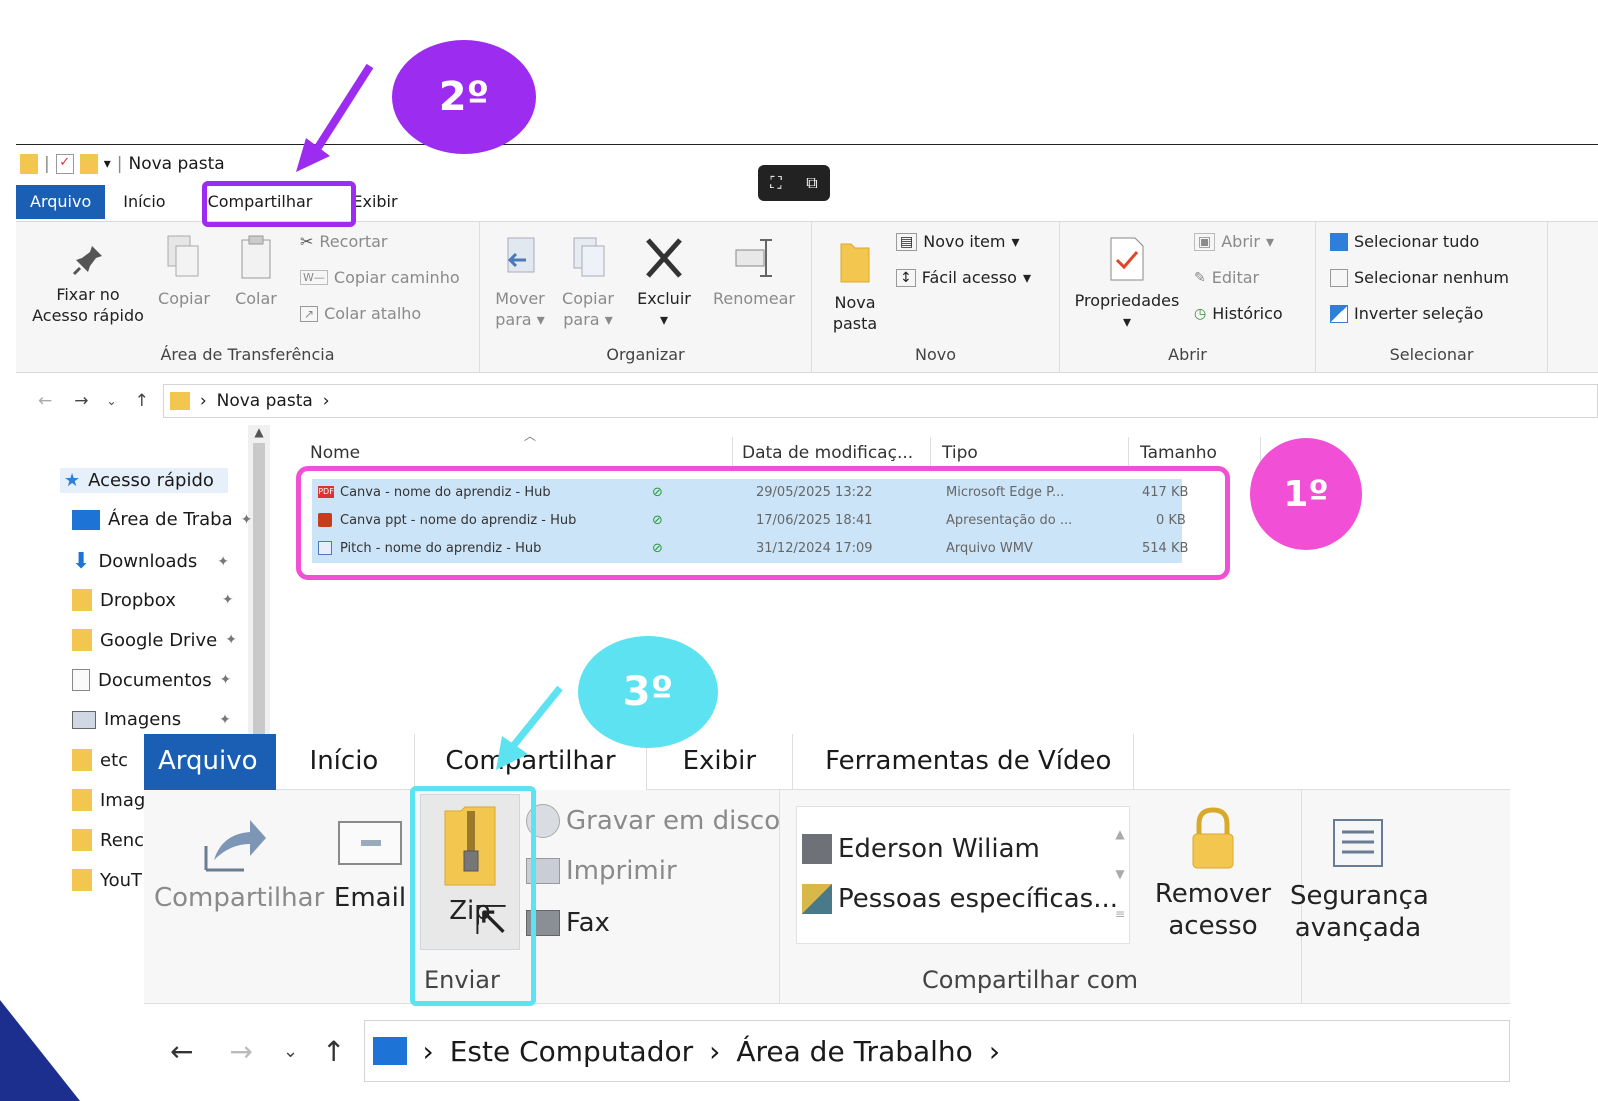  I want to click on invert-selection-button: Inverter seleção, so click(1406, 313).